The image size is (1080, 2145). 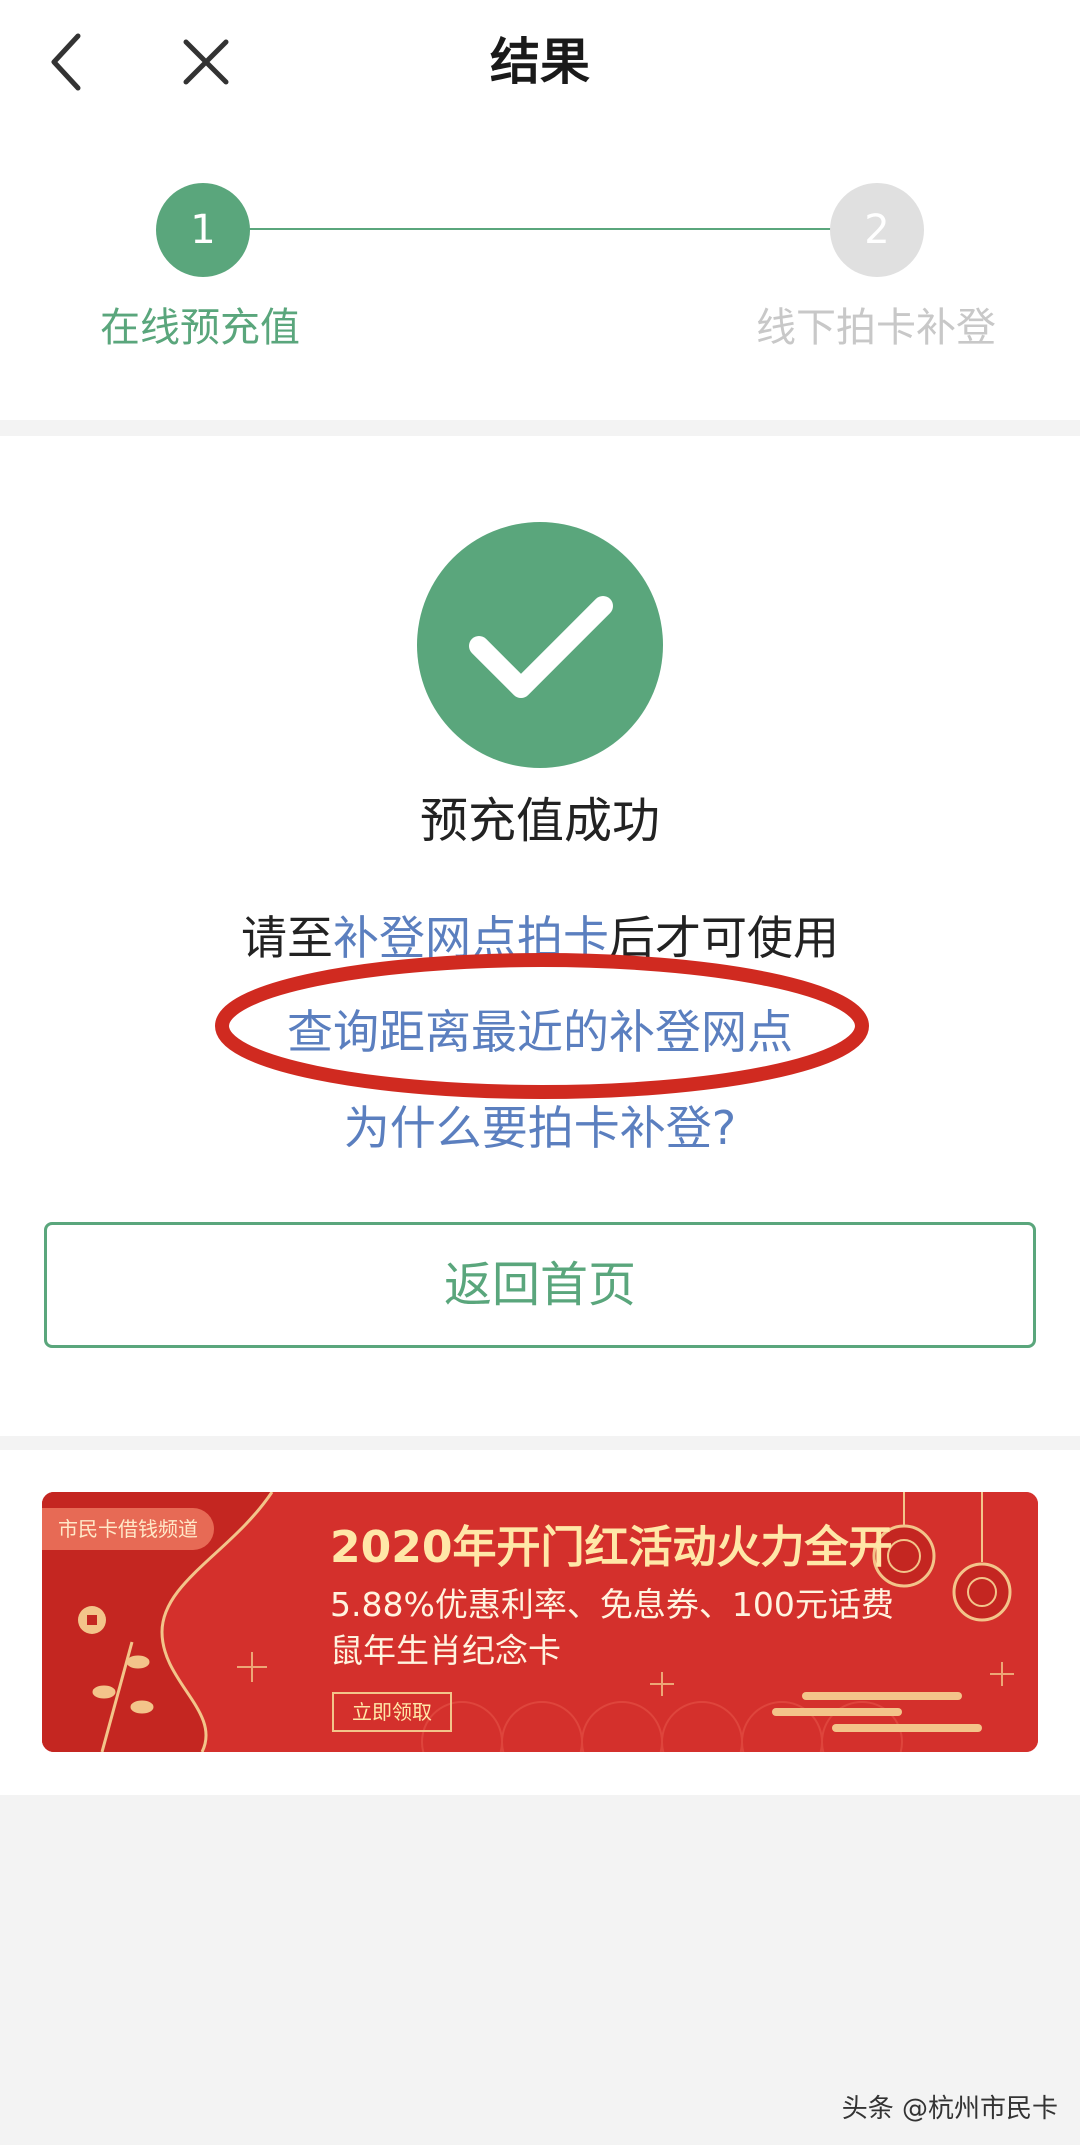 I want to click on banner-headline: 2020年开门红活动火力全开, so click(x=611, y=1547).